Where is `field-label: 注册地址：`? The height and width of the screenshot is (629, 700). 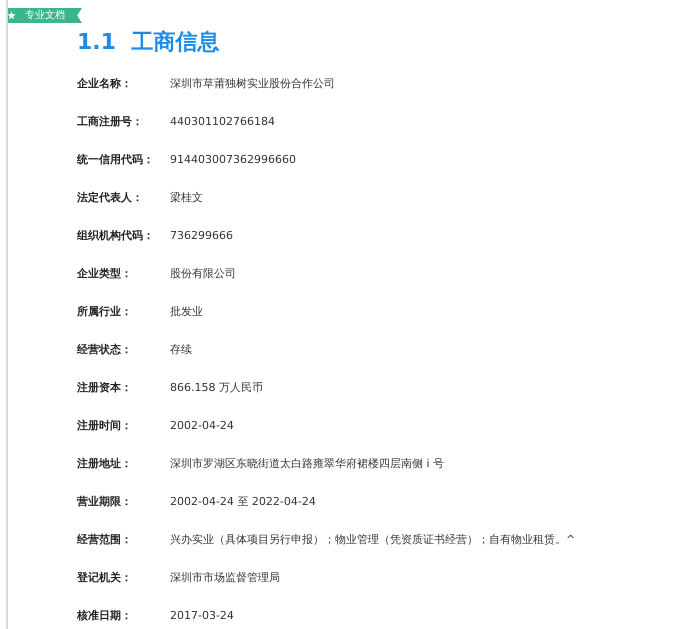
field-label: 注册地址： is located at coordinates (105, 463).